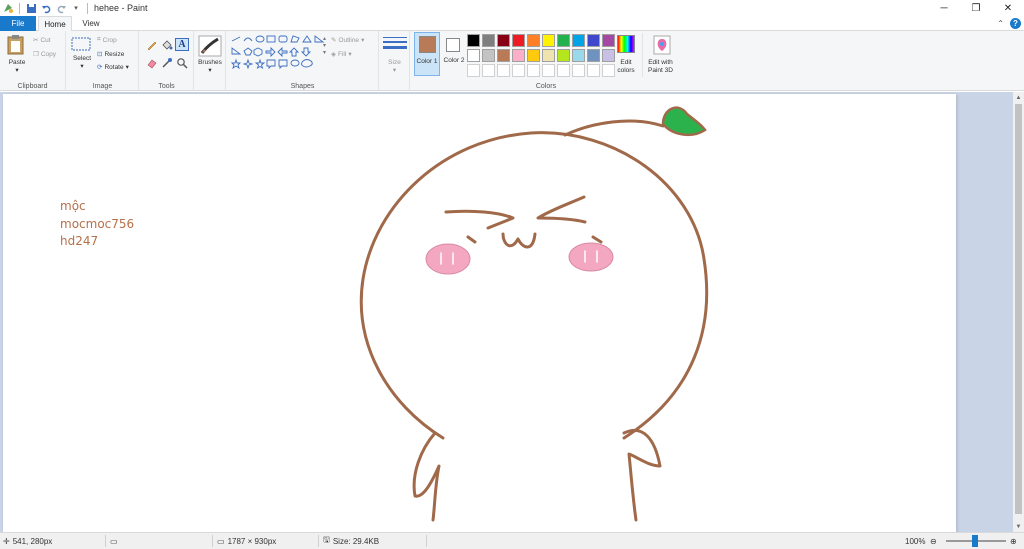  I want to click on paint-app-icon, so click(8, 8).